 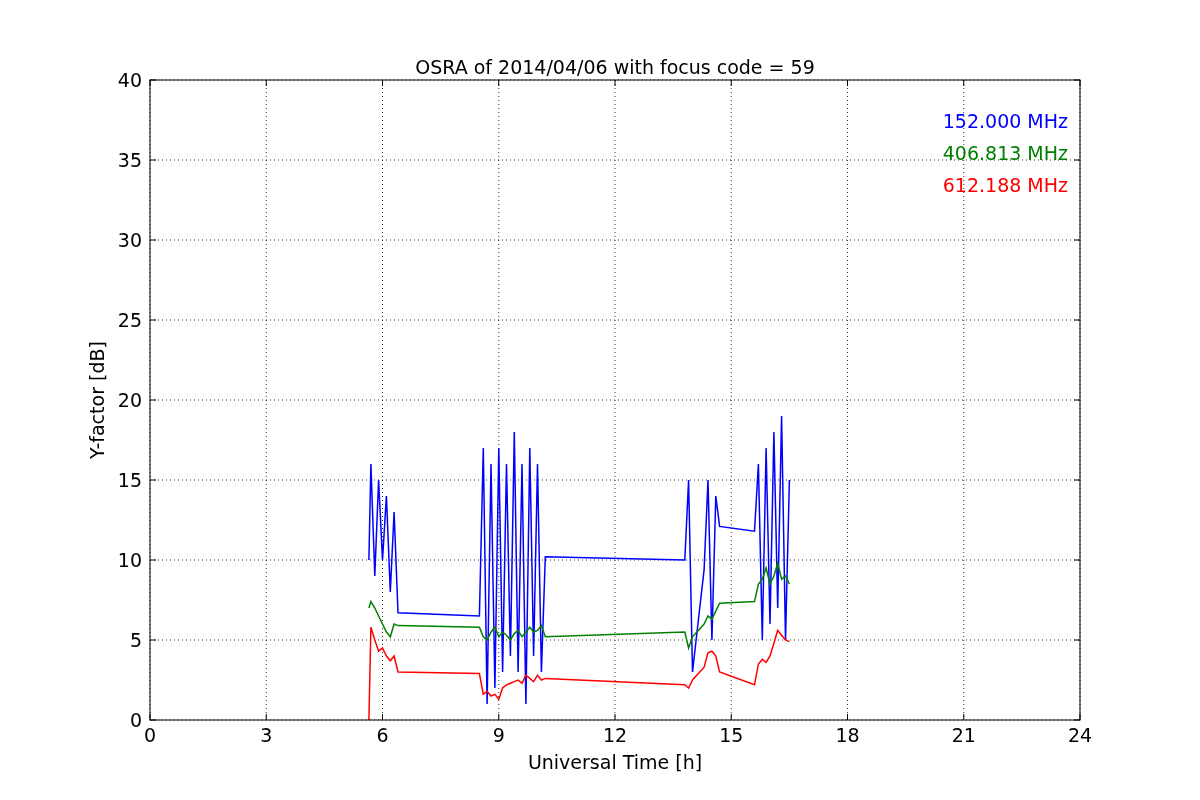 What do you see at coordinates (129, 560) in the screenshot?
I see `y-tick-label: 10` at bounding box center [129, 560].